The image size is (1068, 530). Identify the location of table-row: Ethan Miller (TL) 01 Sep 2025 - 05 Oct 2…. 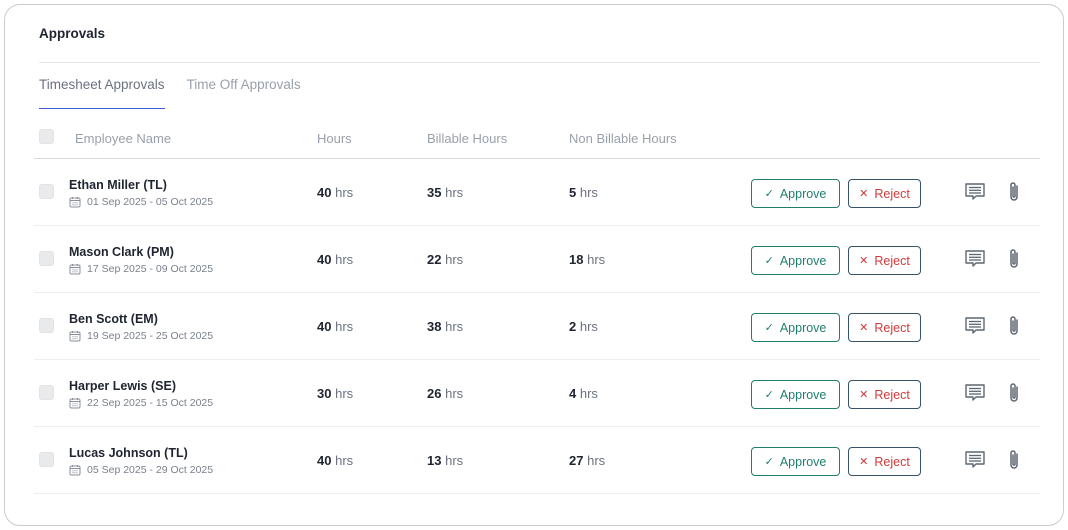
(537, 192).